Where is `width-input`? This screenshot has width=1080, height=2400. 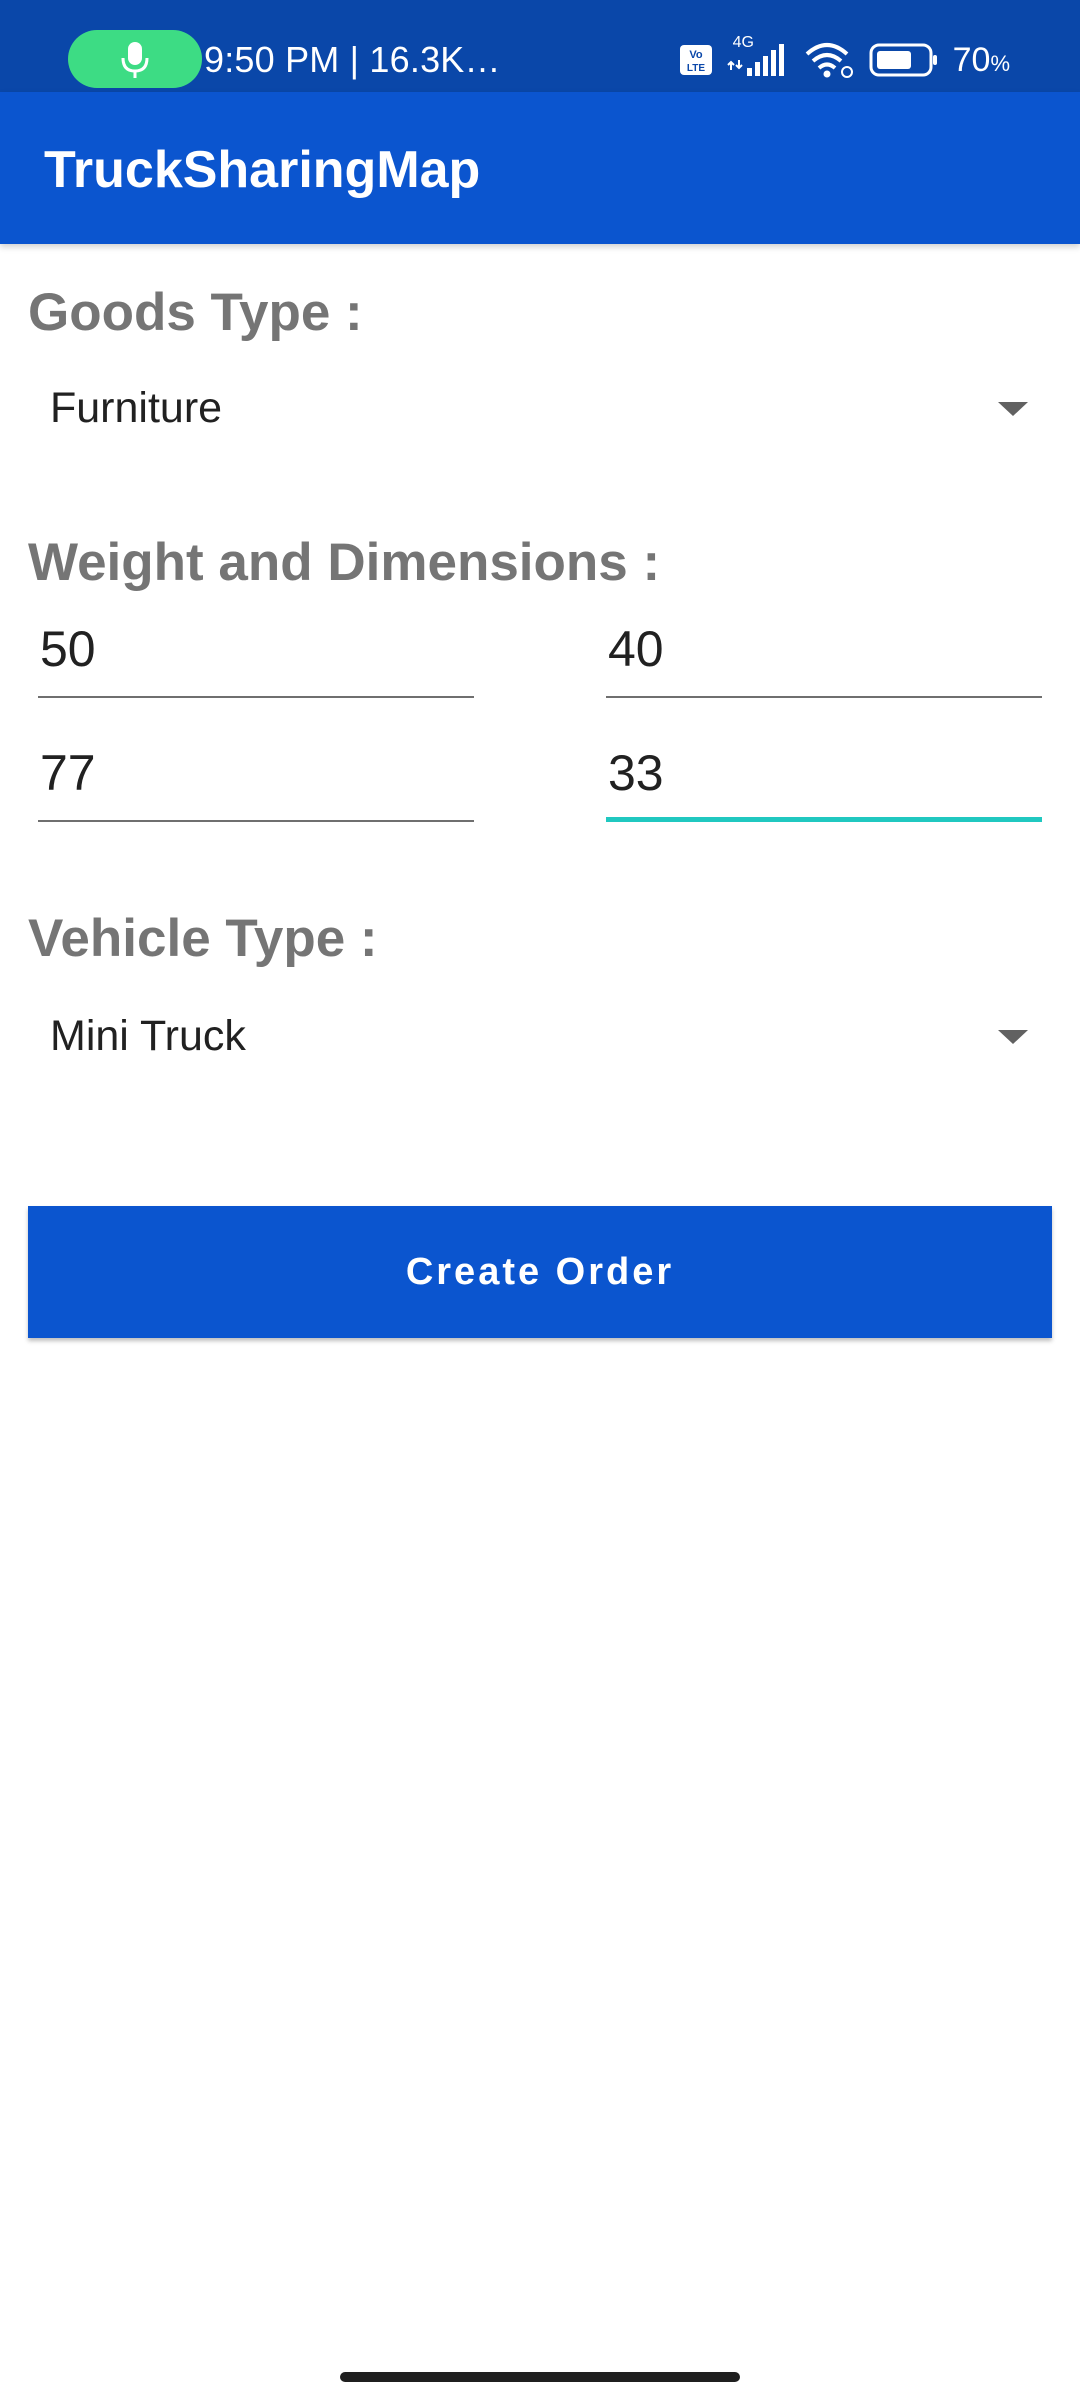
width-input is located at coordinates (250, 773).